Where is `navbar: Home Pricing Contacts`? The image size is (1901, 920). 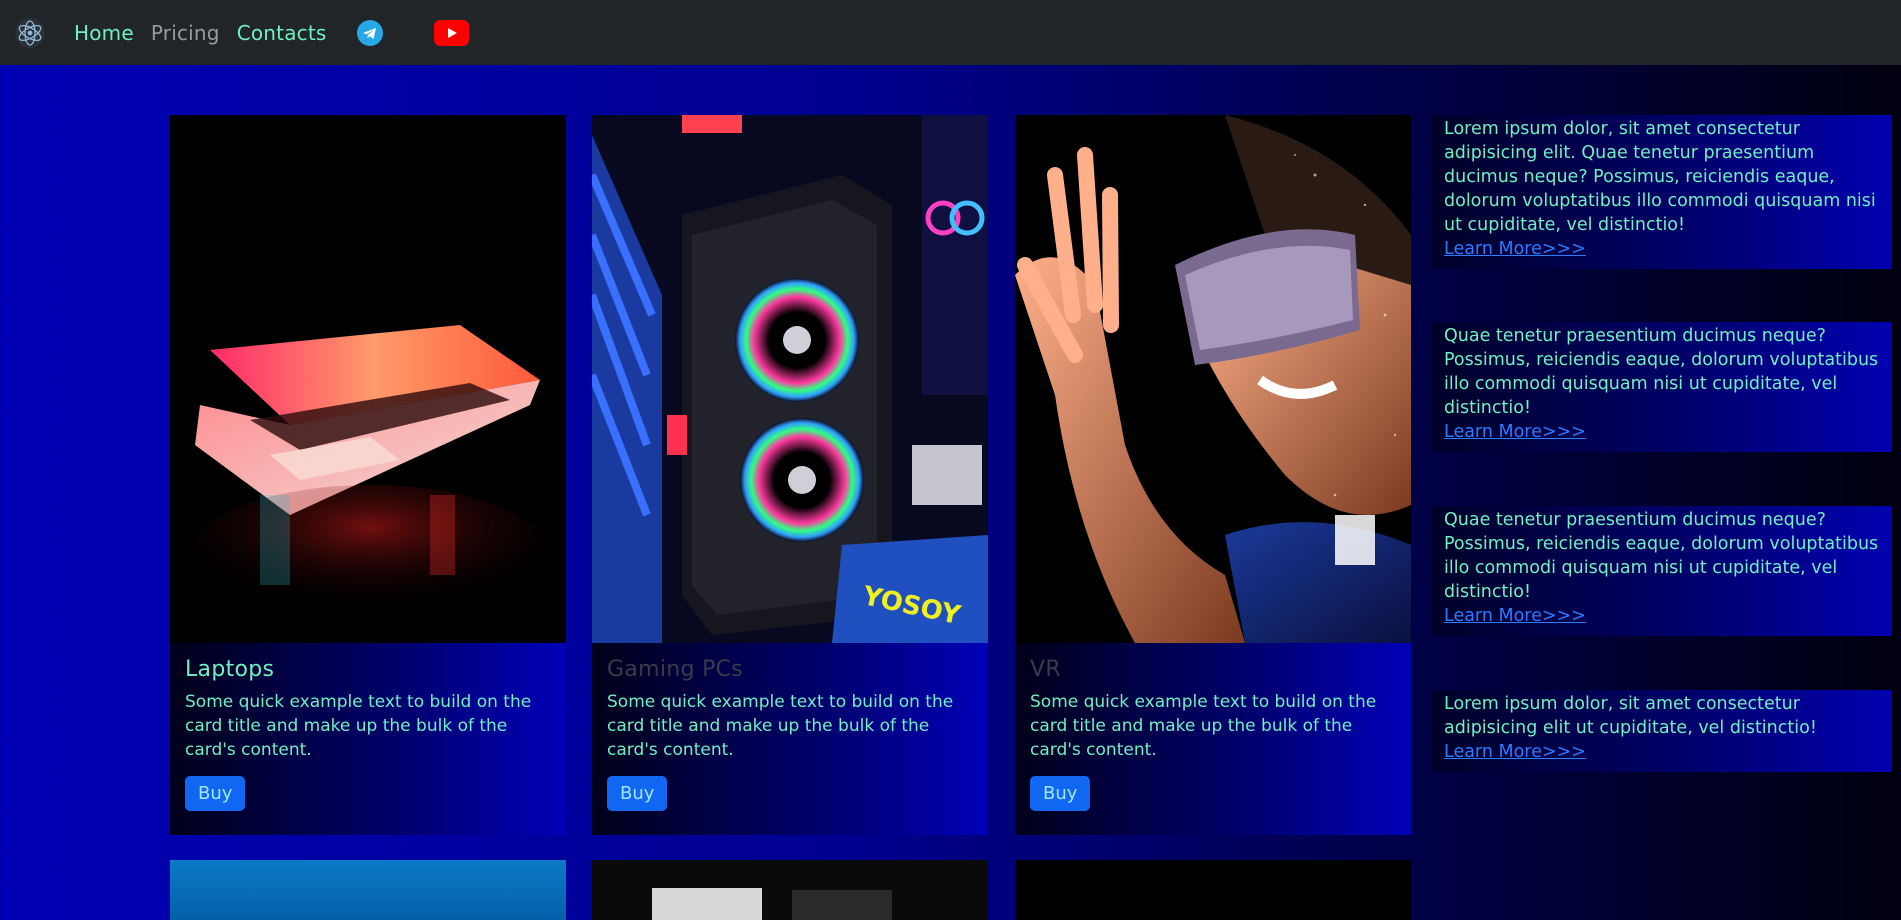
navbar: Home Pricing Contacts is located at coordinates (950, 32).